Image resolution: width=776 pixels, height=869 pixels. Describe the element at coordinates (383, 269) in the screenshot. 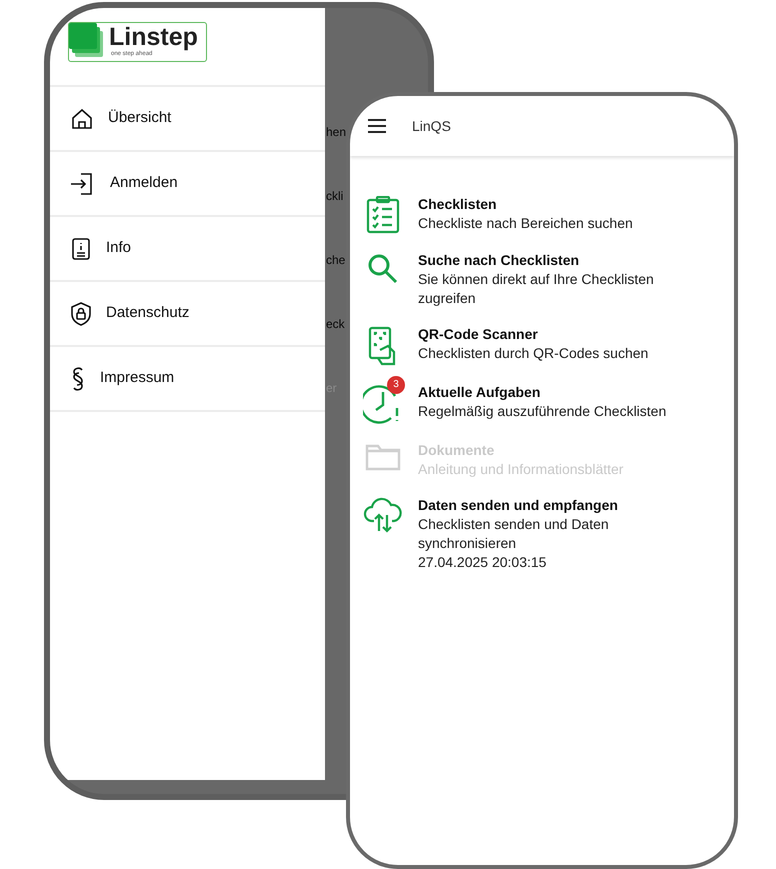

I see `search-icon` at that location.